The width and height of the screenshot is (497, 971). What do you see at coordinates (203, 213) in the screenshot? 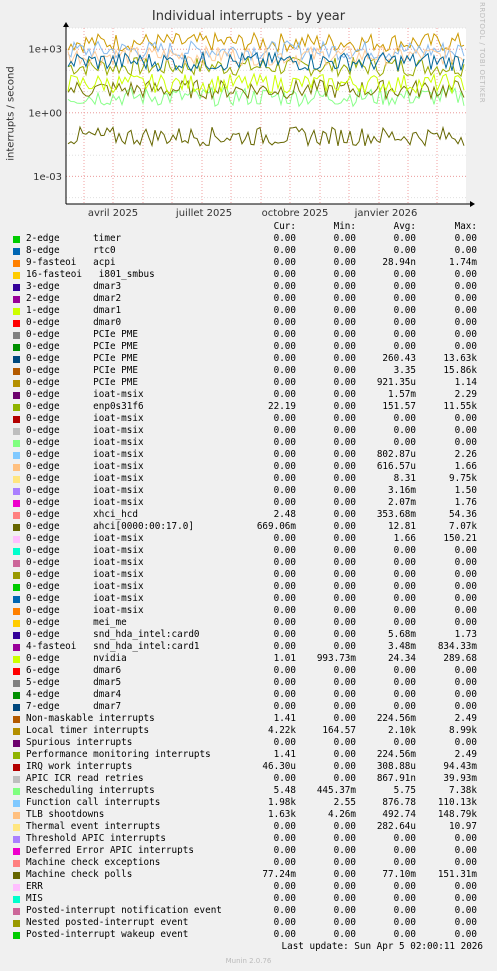
I see `x-tick-label: juillet 2025` at bounding box center [203, 213].